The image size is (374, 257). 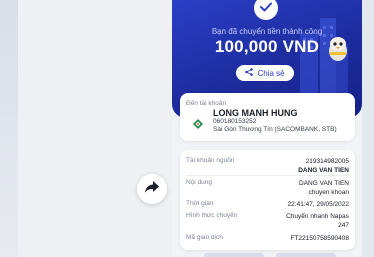 What do you see at coordinates (317, 221) in the screenshot?
I see `method-value: Chuyển nhanh Napas 247` at bounding box center [317, 221].